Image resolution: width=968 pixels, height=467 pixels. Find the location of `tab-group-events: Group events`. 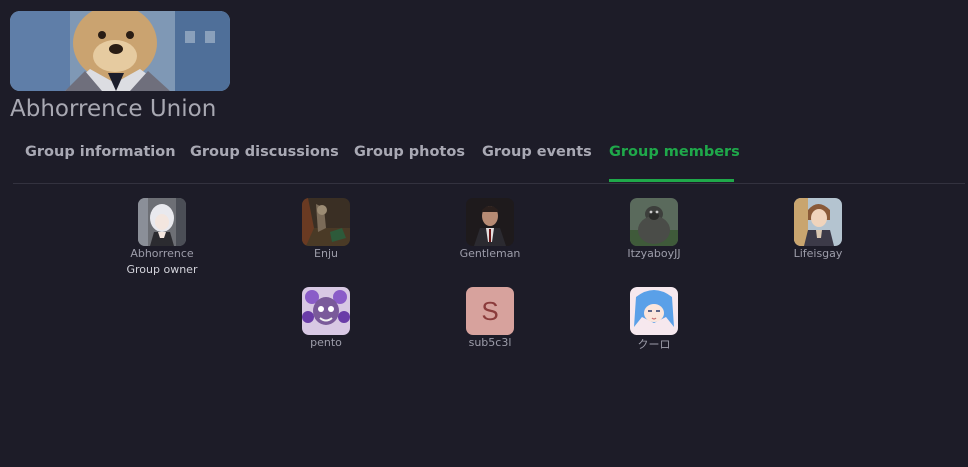

tab-group-events: Group events is located at coordinates (537, 152).